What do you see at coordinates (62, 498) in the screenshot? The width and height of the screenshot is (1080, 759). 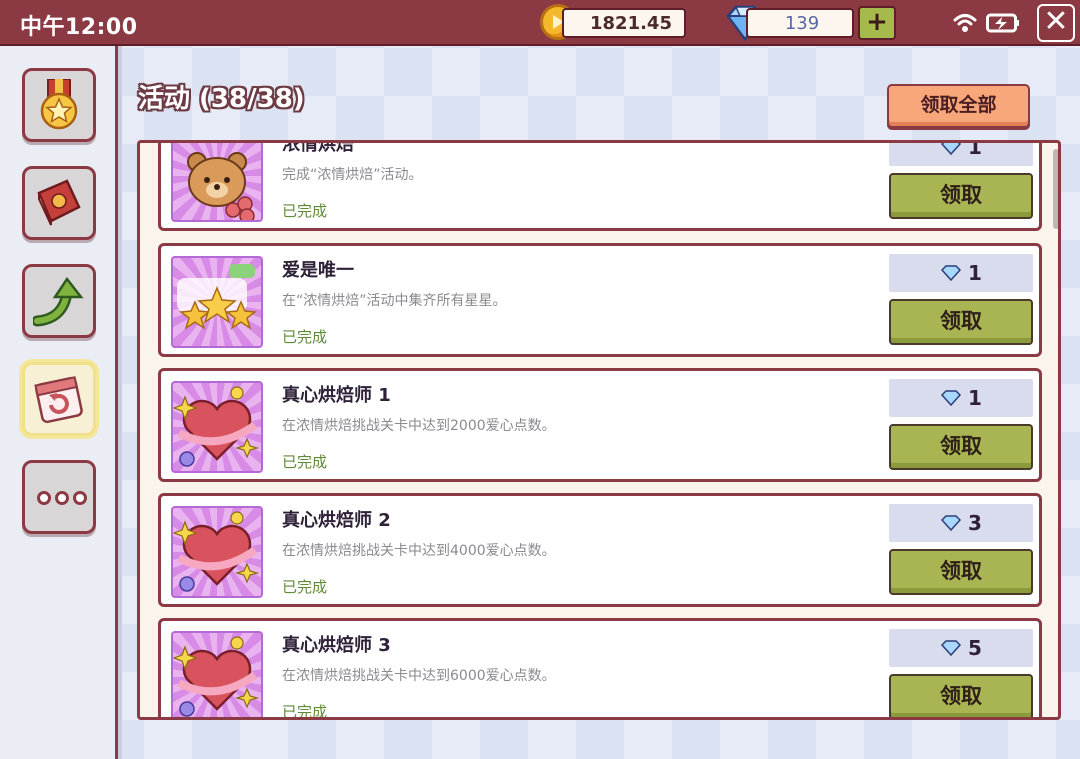 I see `more-dots-icon` at bounding box center [62, 498].